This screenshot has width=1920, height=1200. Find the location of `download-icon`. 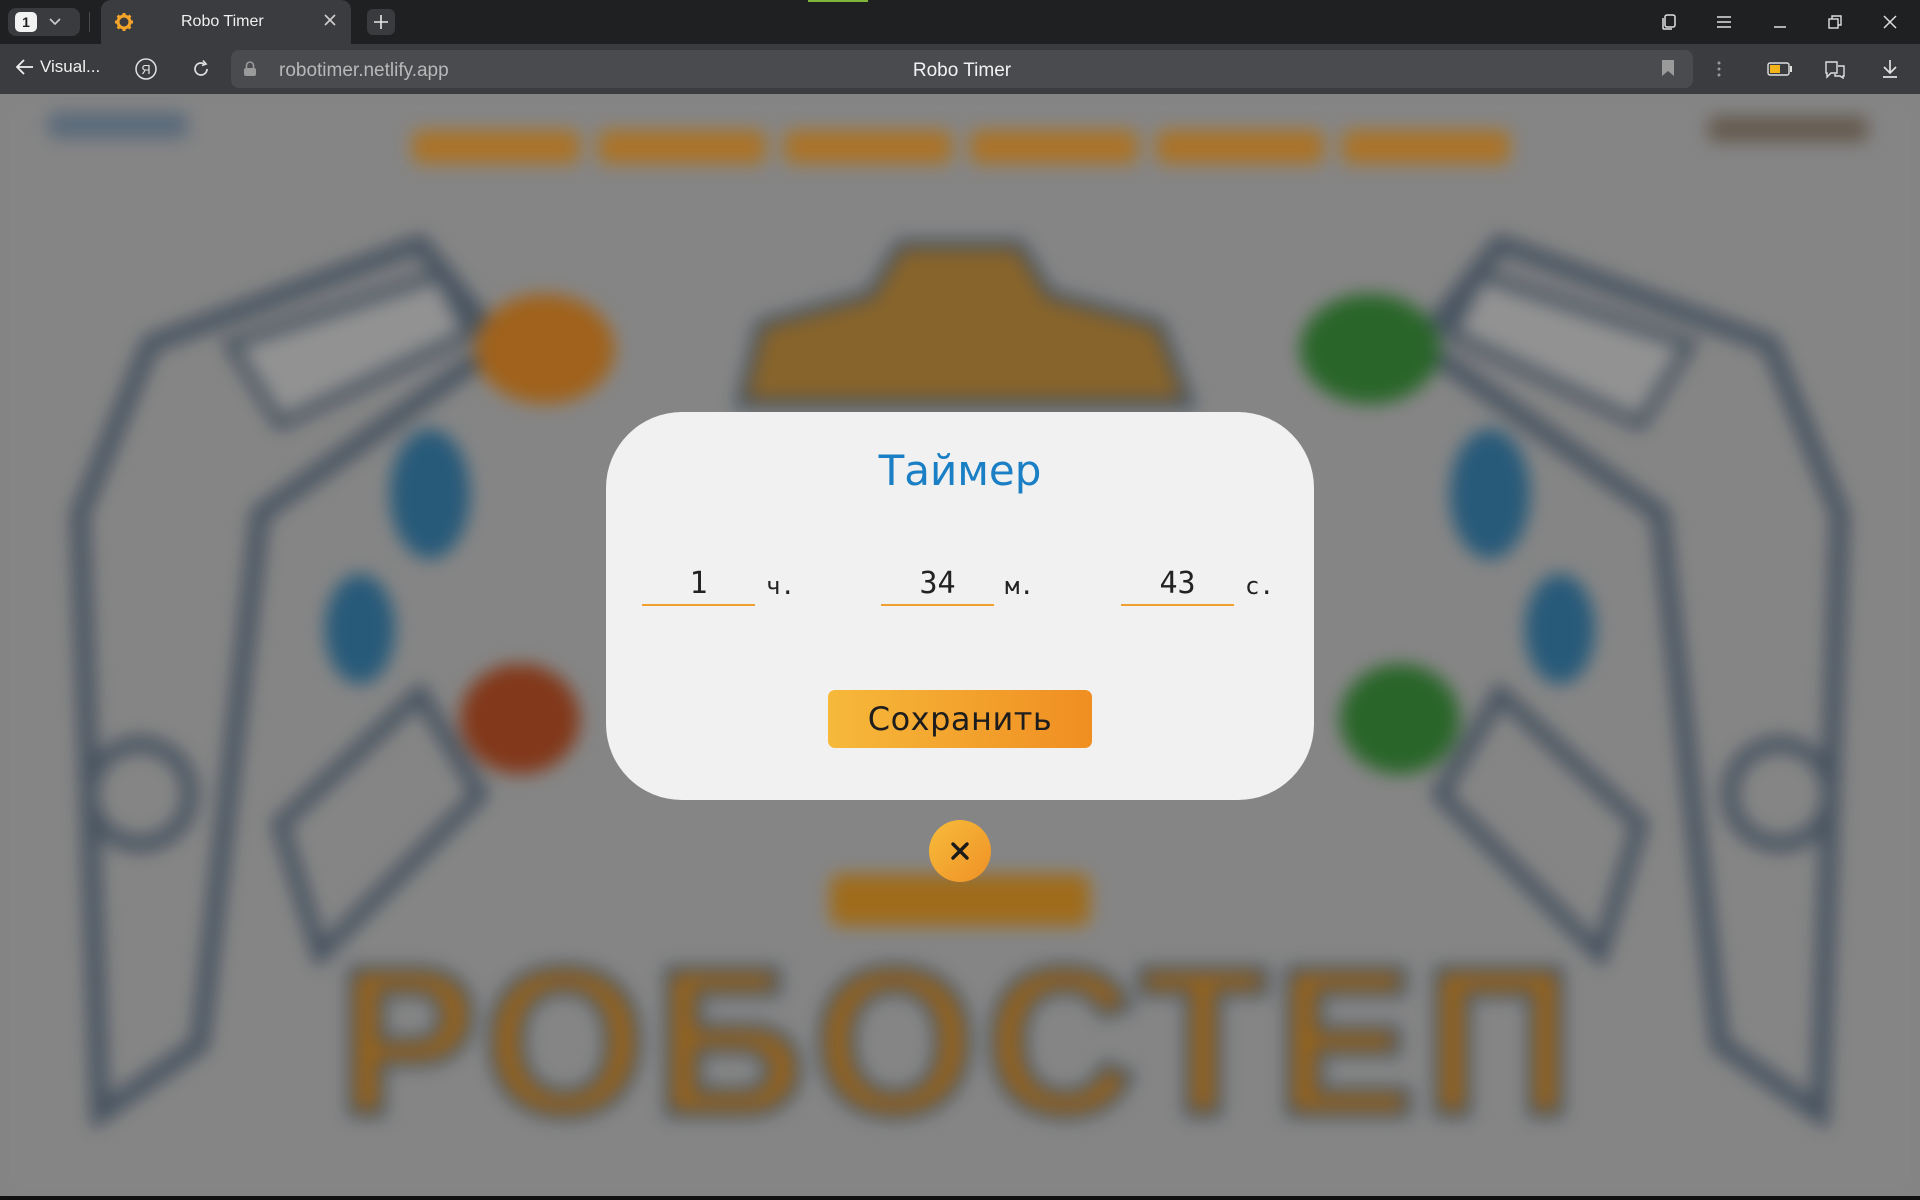

download-icon is located at coordinates (1890, 69).